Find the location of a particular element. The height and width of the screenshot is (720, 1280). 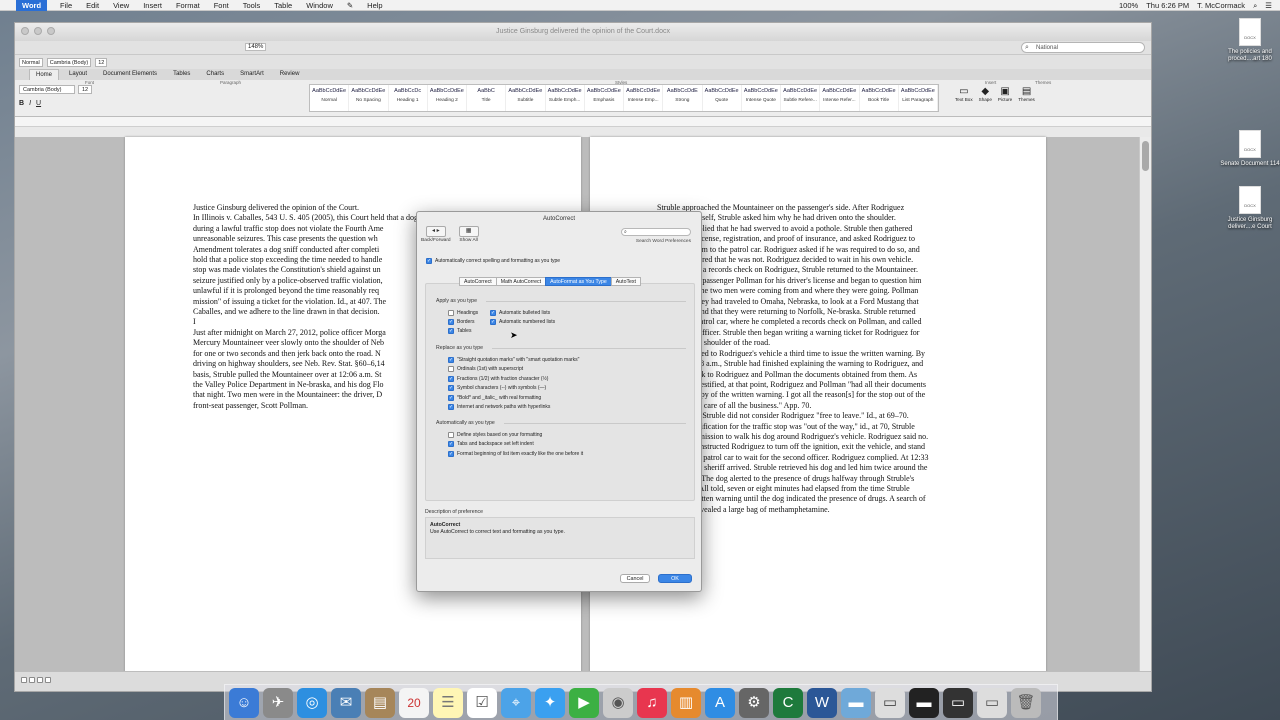

back-forward-button: ◂ ▸ Back/Forward is located at coordinates (436, 234).